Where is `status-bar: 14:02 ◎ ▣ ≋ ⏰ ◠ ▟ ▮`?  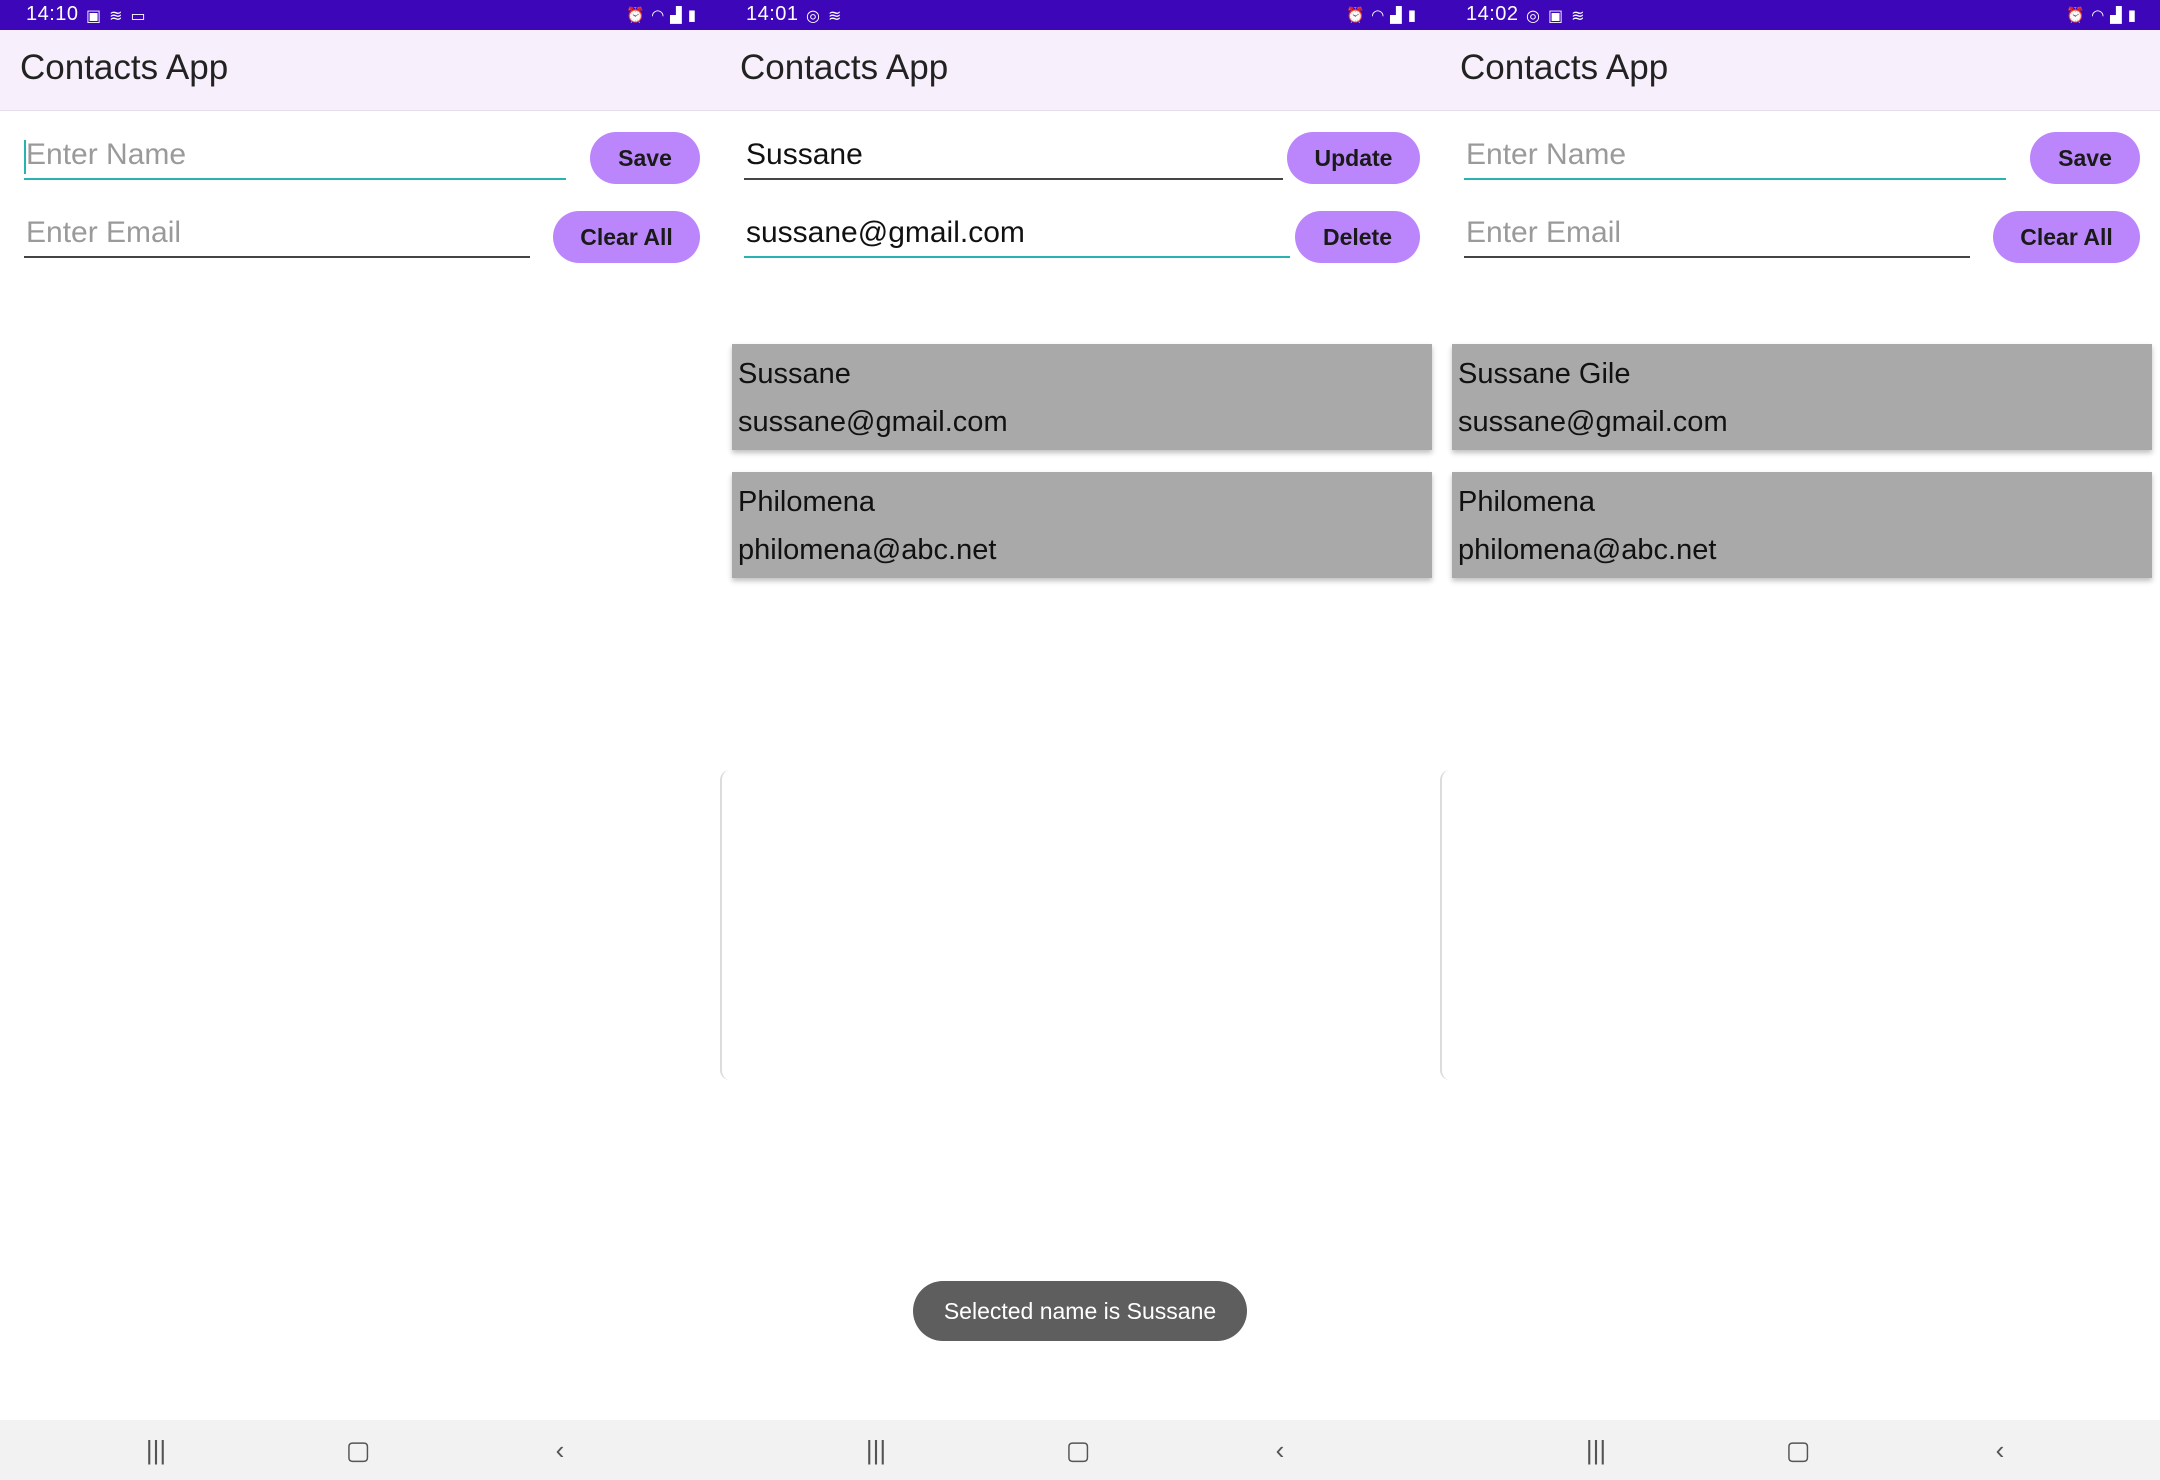 status-bar: 14:02 ◎ ▣ ≋ ⏰ ◠ ▟ ▮ is located at coordinates (1800, 15).